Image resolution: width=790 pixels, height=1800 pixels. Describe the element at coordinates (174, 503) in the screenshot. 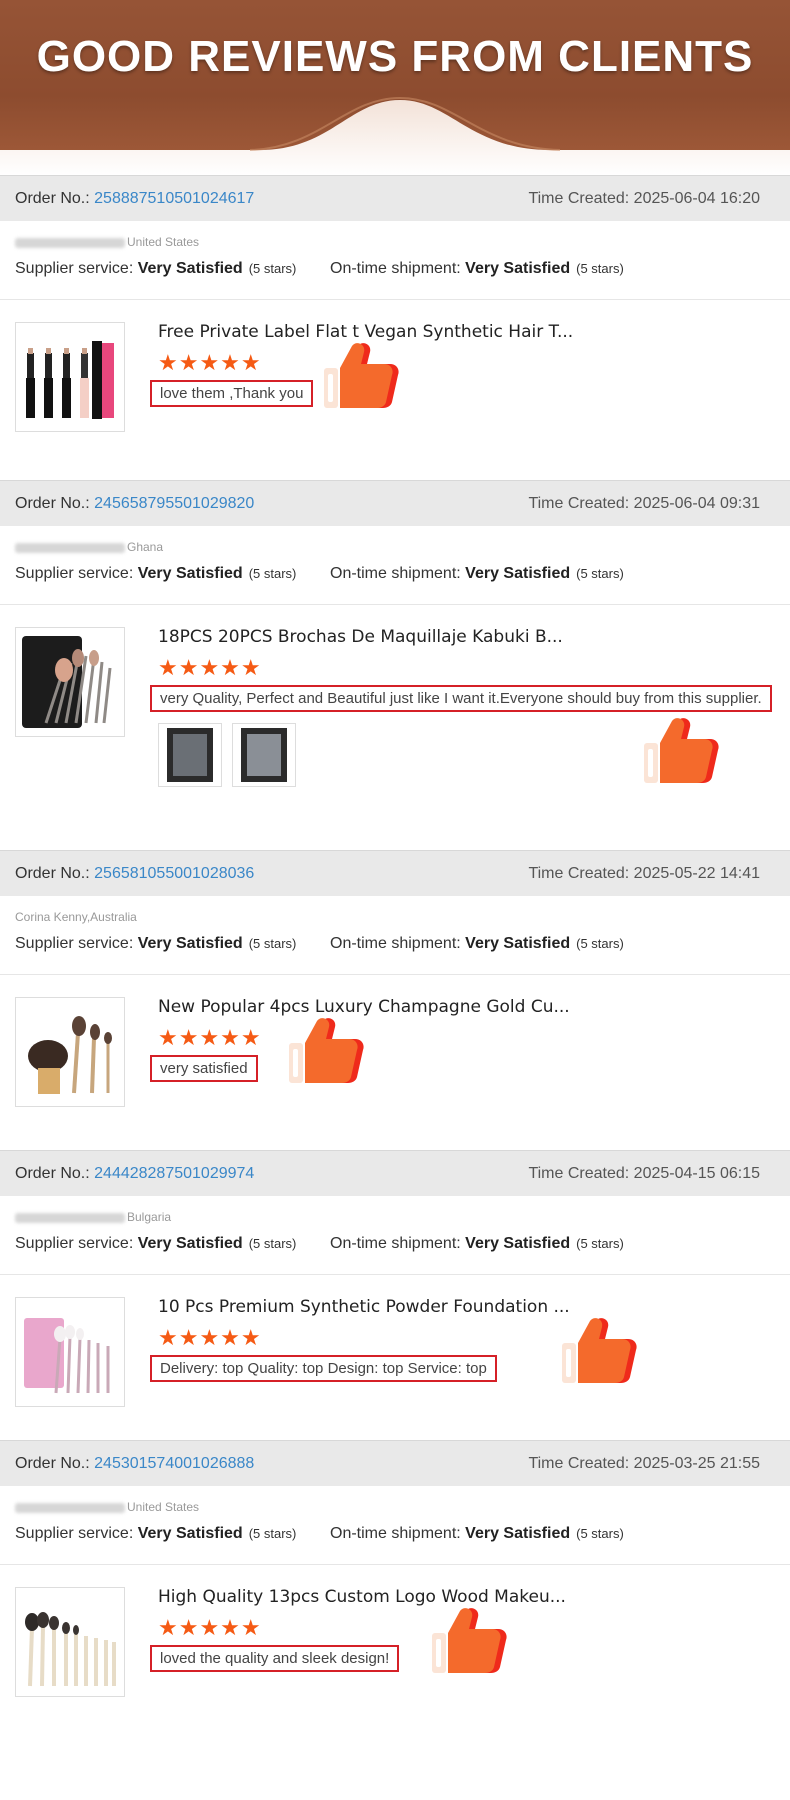

I see `order-number-link: 245658795501029820` at that location.